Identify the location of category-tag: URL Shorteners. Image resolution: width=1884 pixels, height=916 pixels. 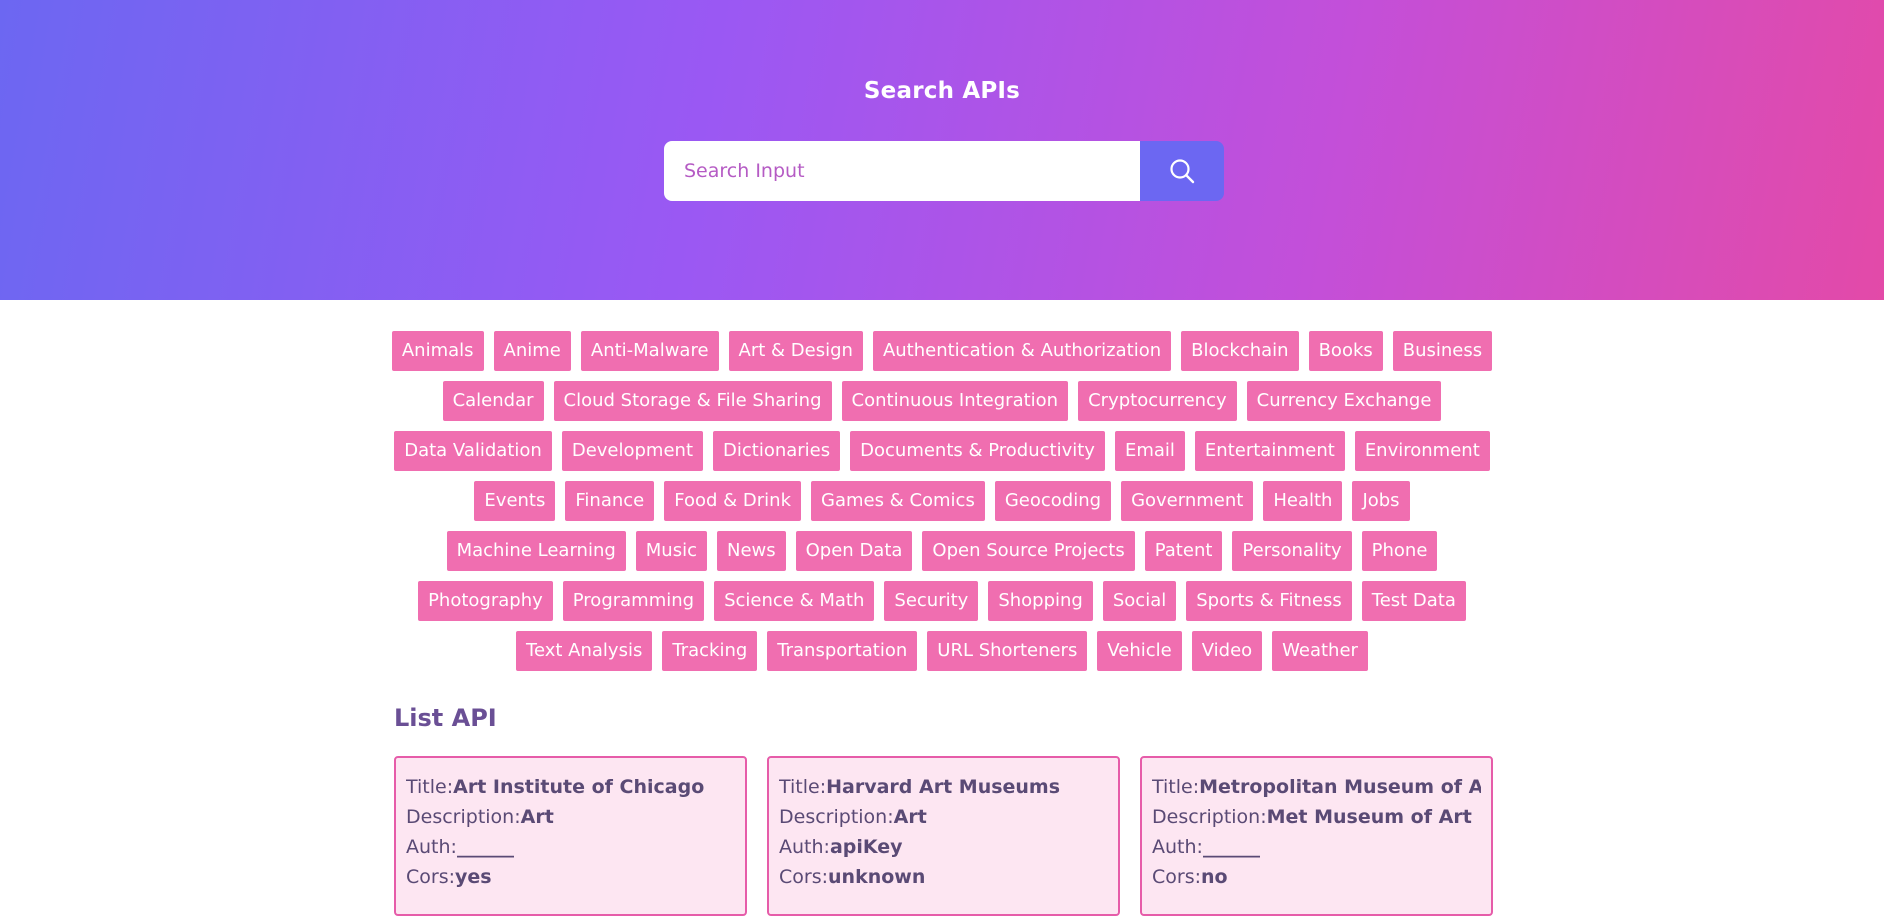
(1007, 651).